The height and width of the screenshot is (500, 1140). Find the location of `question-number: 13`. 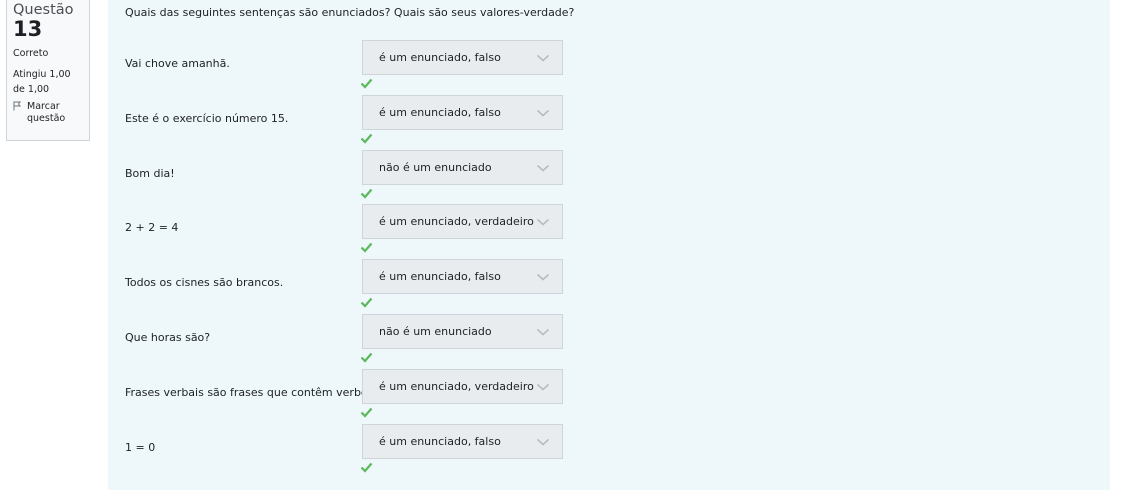

question-number: 13 is located at coordinates (28, 29).